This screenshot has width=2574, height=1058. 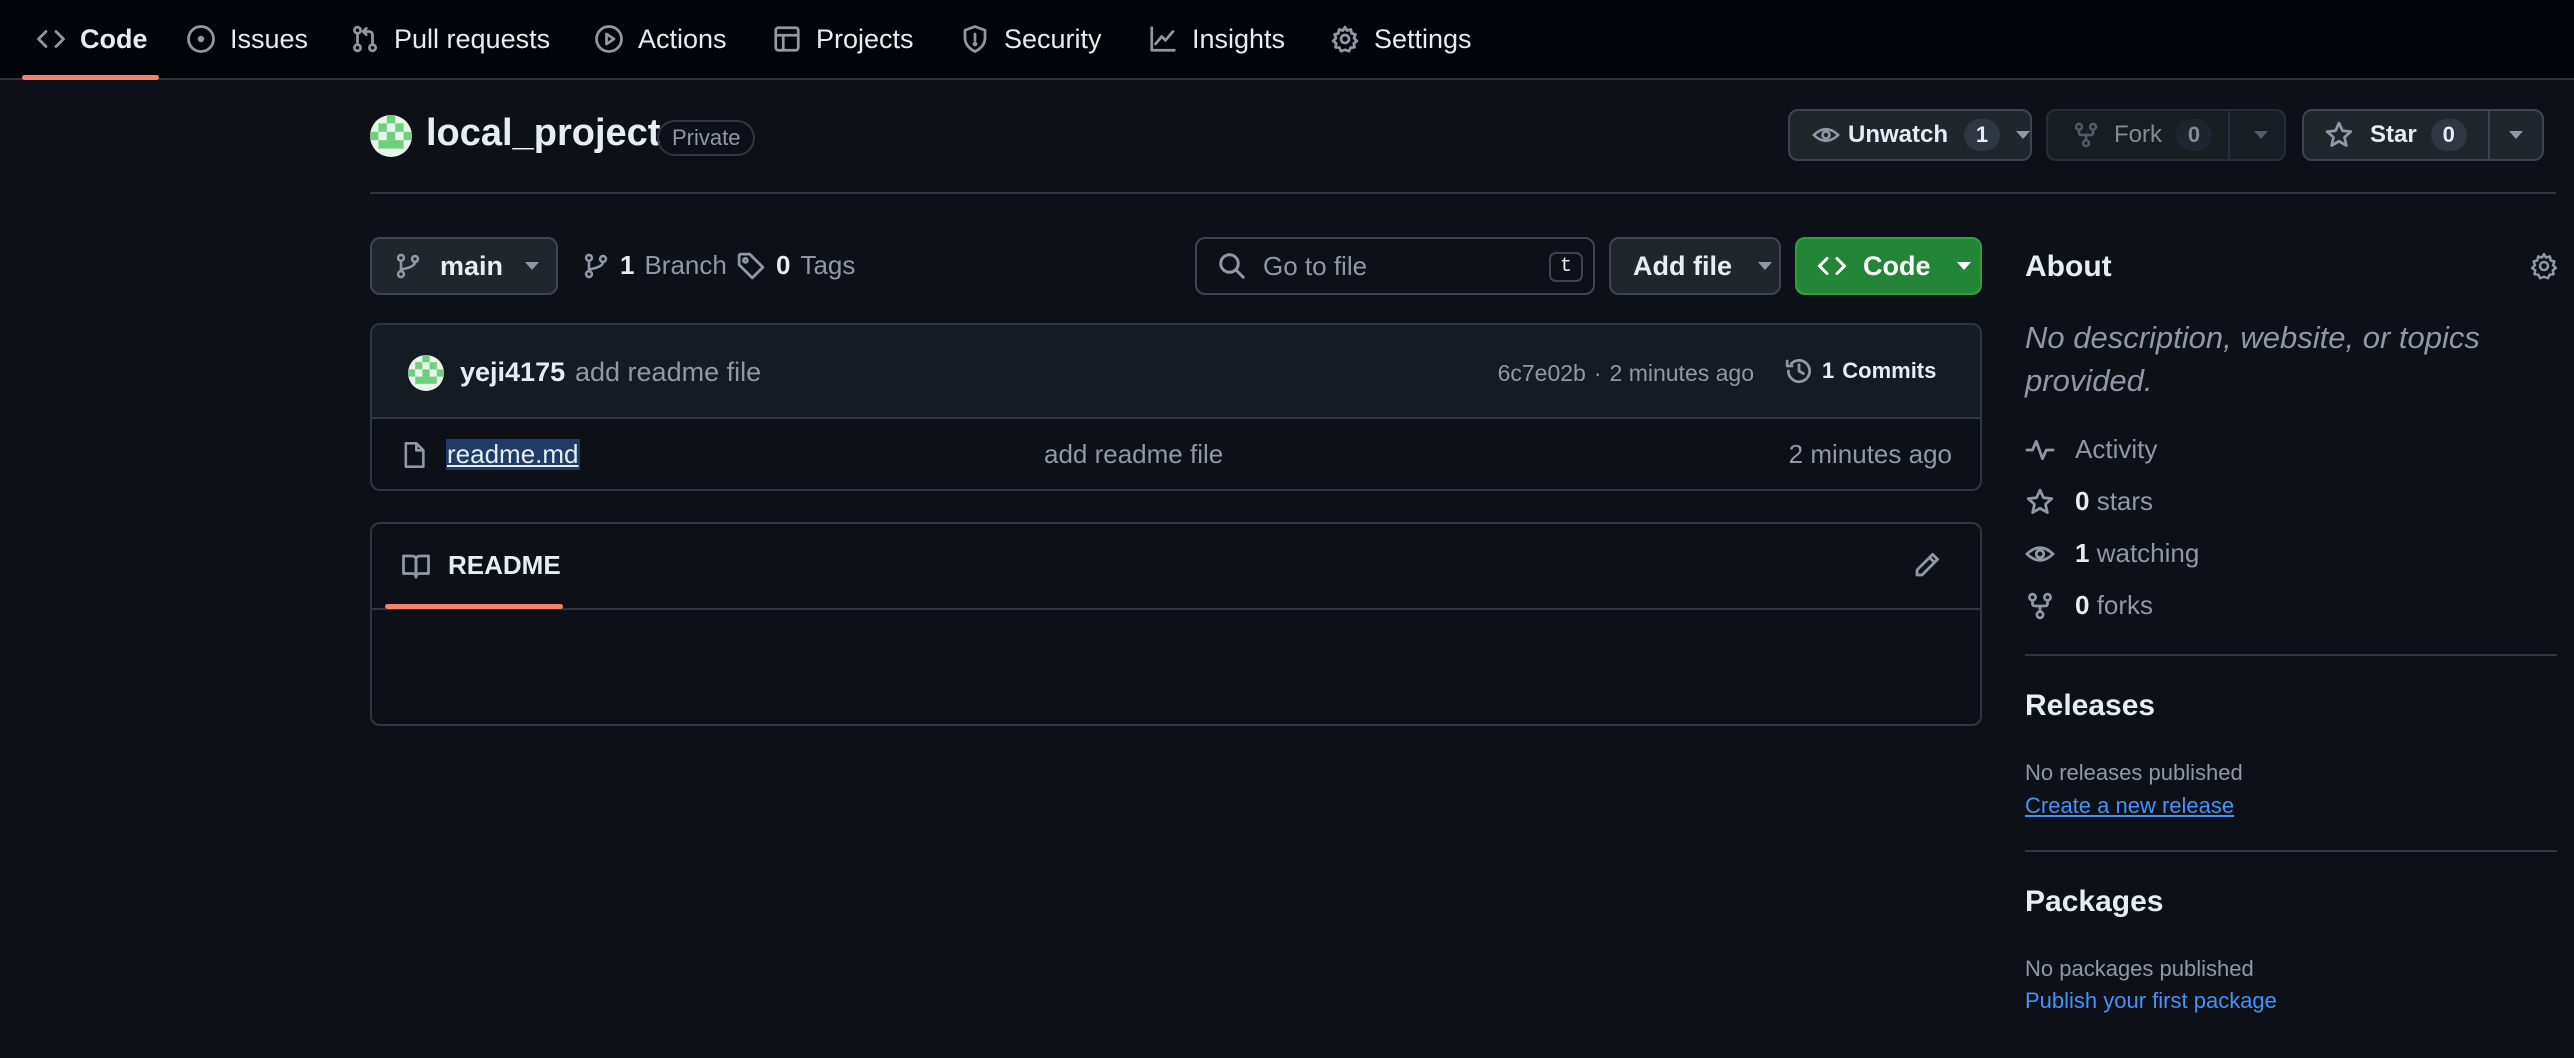 What do you see at coordinates (2423, 135) in the screenshot?
I see `star-button: Star 0` at bounding box center [2423, 135].